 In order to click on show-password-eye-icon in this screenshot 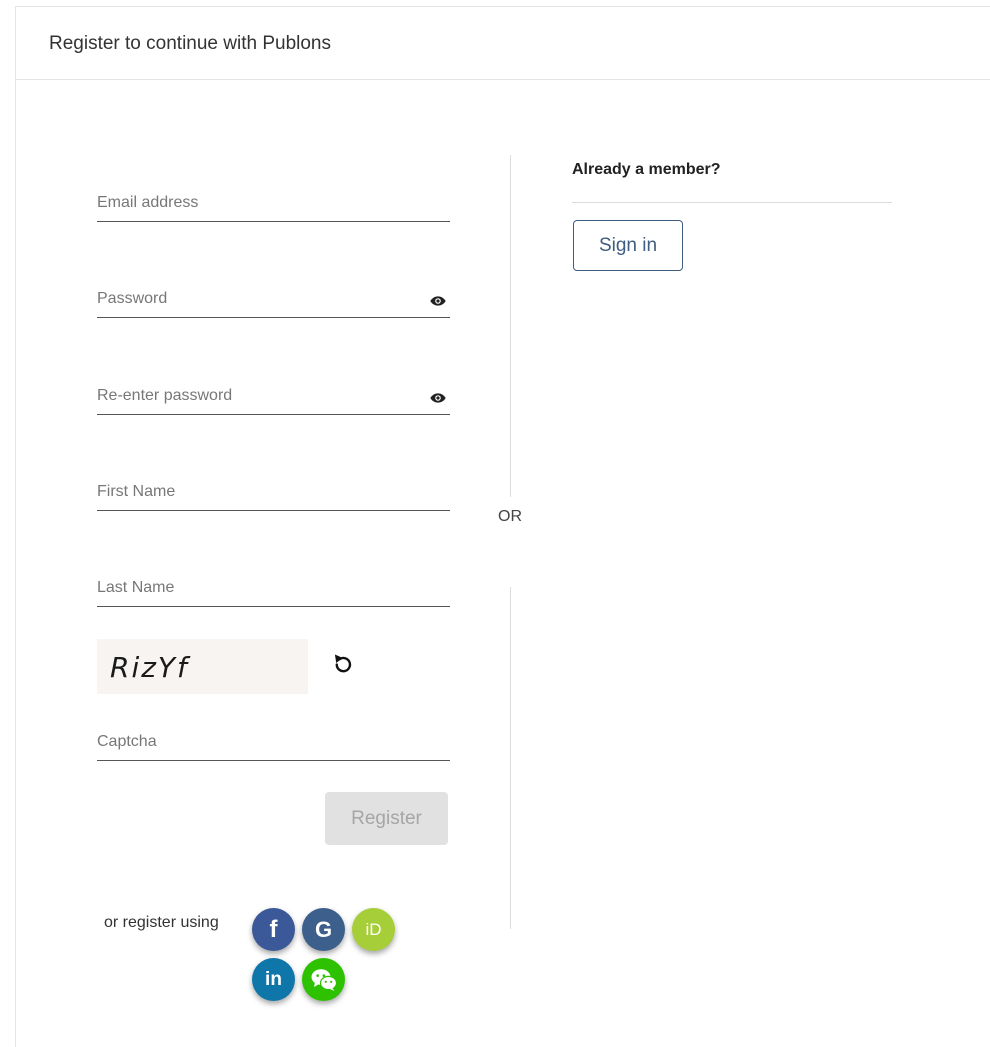, I will do `click(438, 301)`.